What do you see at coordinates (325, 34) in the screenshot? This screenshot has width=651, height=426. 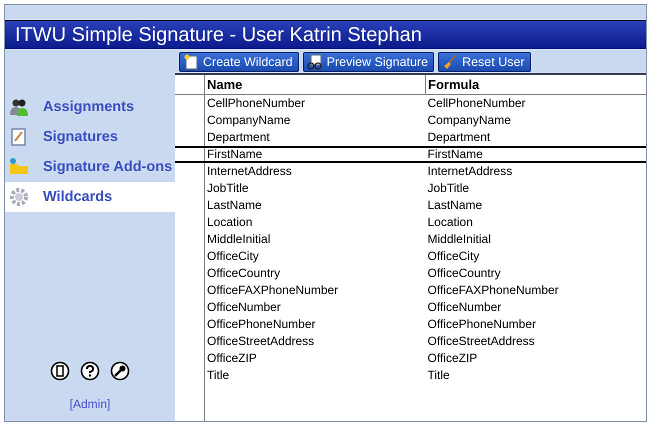 I see `window-title: ITWU Simple Signature - User Katrin Stephan` at bounding box center [325, 34].